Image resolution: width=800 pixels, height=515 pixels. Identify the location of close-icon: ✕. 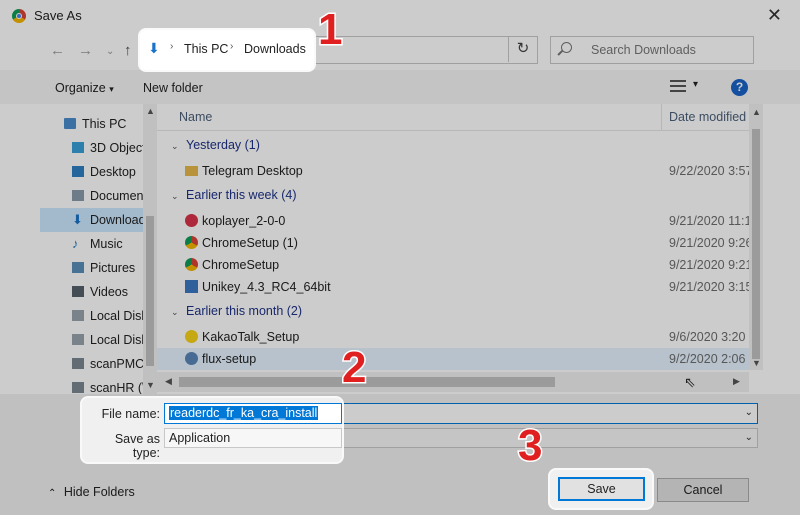
(774, 15).